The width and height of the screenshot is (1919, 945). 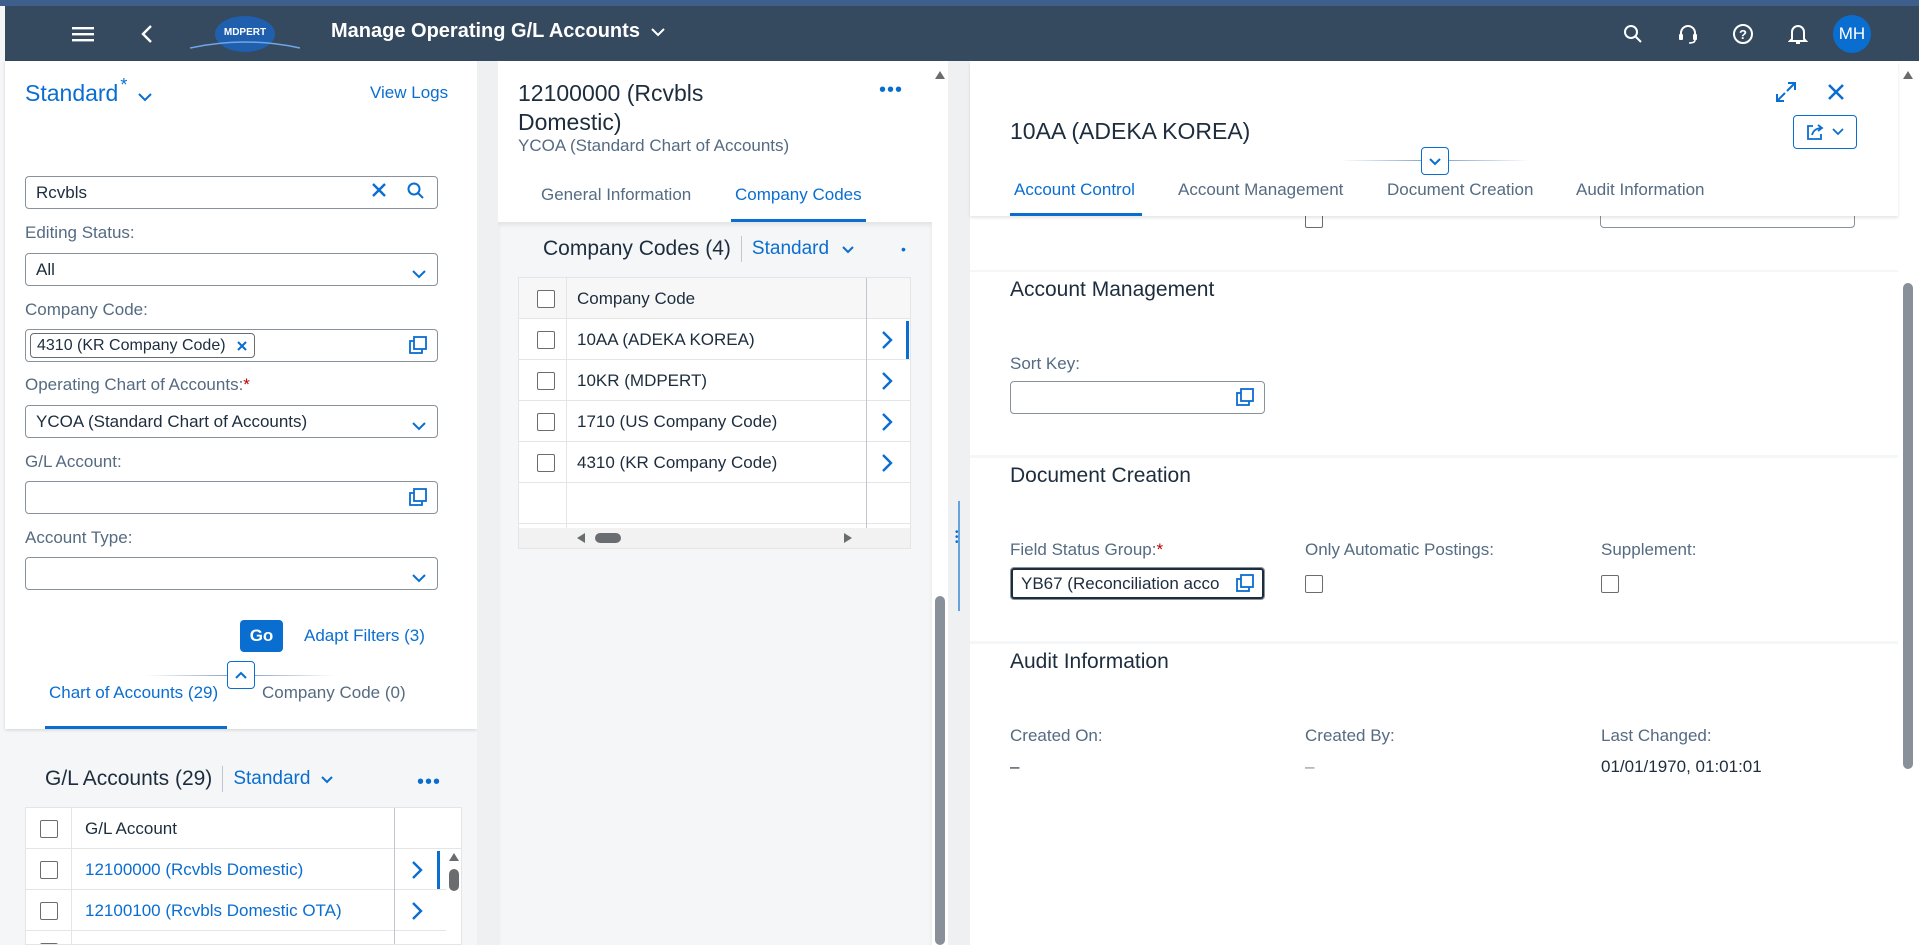 I want to click on table-row, so click(x=243, y=937).